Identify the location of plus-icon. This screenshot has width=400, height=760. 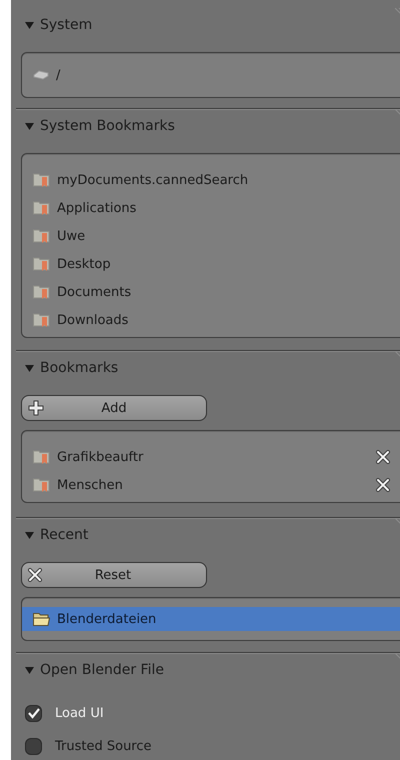
(36, 408).